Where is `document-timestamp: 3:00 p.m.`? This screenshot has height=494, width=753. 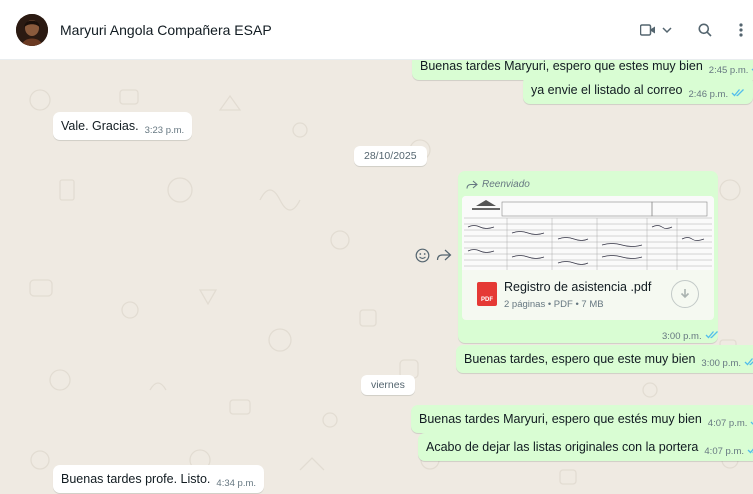
document-timestamp: 3:00 p.m. is located at coordinates (690, 335).